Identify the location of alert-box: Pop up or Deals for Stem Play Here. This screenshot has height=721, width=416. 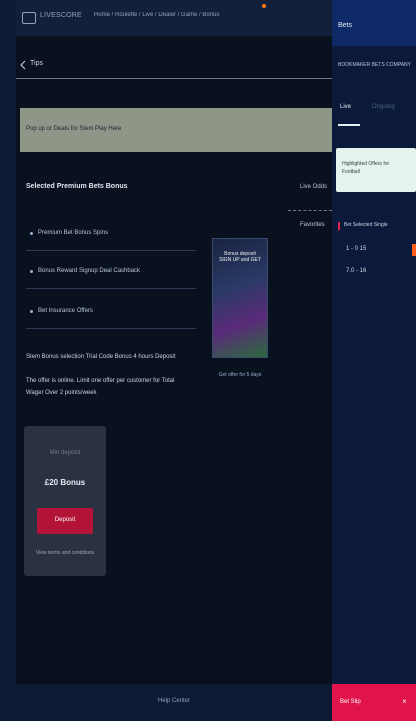
(176, 130).